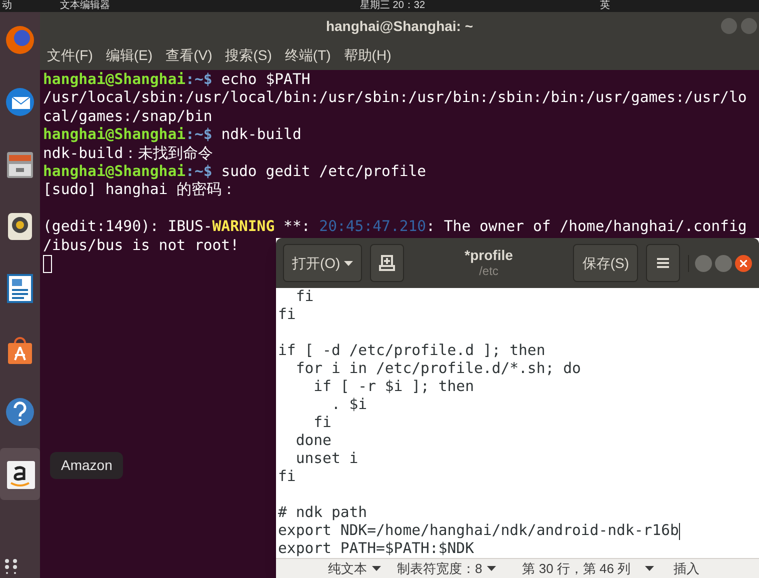 The width and height of the screenshot is (759, 578). Describe the element at coordinates (687, 569) in the screenshot. I see `insert-mode: 插入` at that location.